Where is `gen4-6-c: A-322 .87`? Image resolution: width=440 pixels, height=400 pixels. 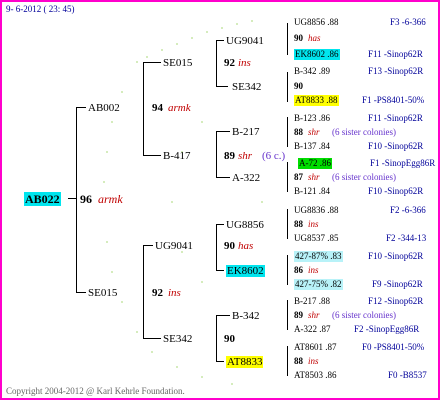
gen4-6-c: A-322 .87 is located at coordinates (312, 329).